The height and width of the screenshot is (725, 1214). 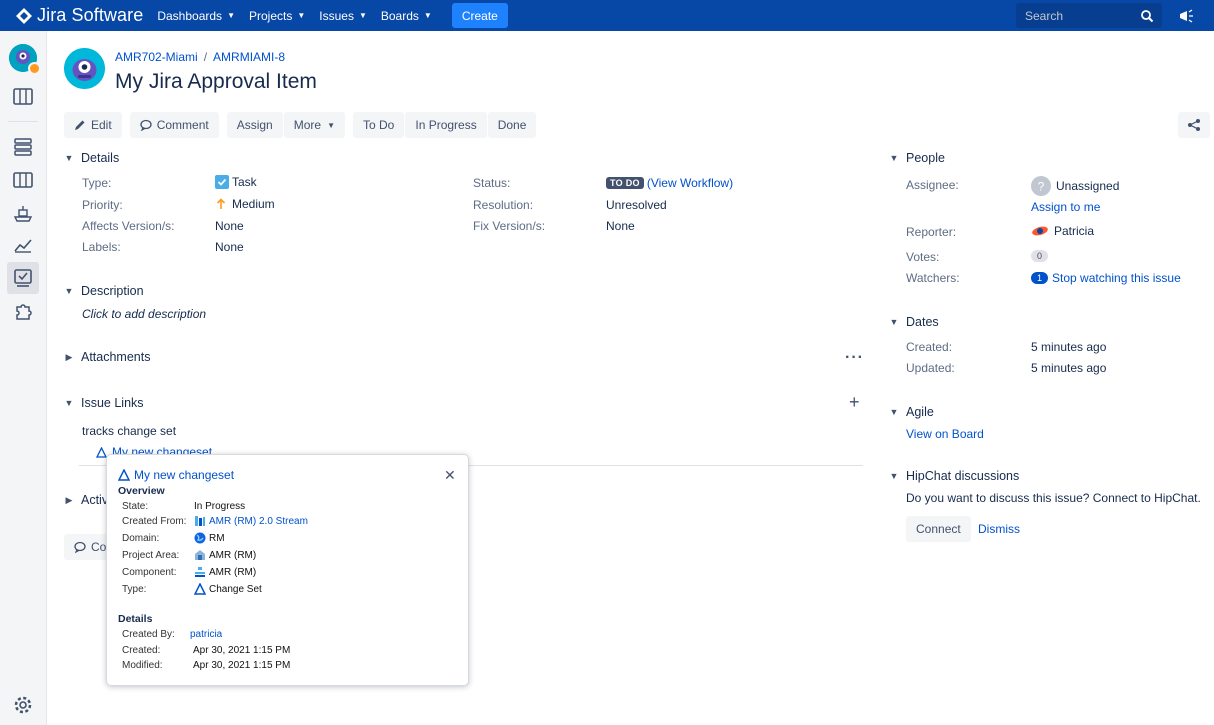 I want to click on jira-home-link: Jira Software, so click(x=79, y=15).